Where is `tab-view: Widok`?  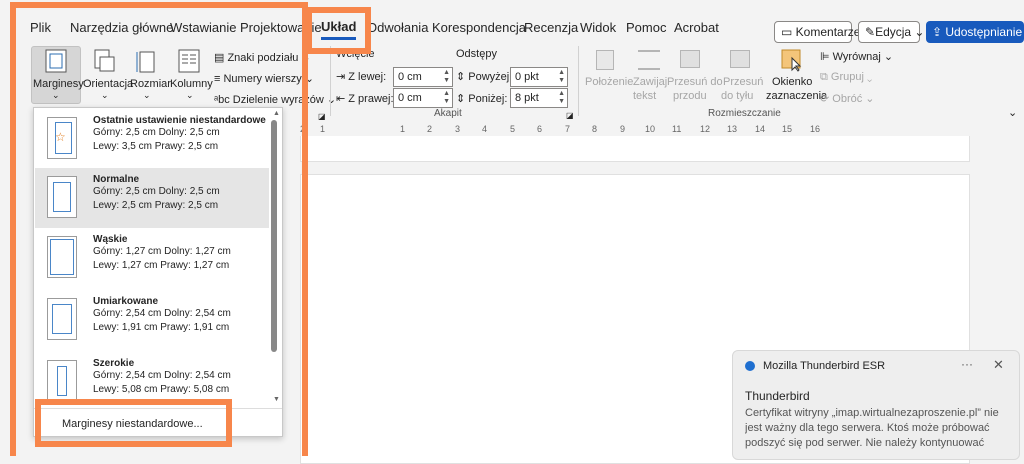
tab-view: Widok is located at coordinates (598, 28).